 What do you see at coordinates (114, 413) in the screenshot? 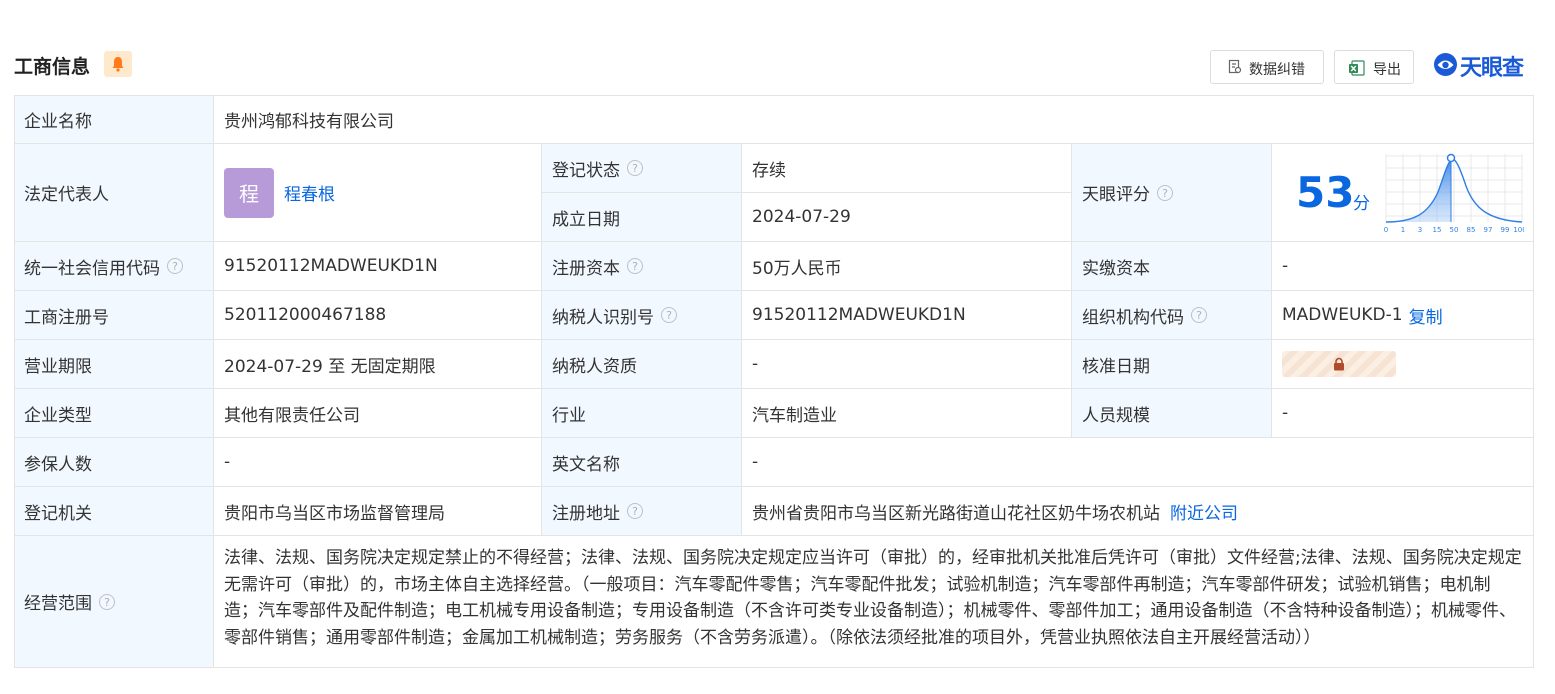
I see `label-company-type: 企业类型` at bounding box center [114, 413].